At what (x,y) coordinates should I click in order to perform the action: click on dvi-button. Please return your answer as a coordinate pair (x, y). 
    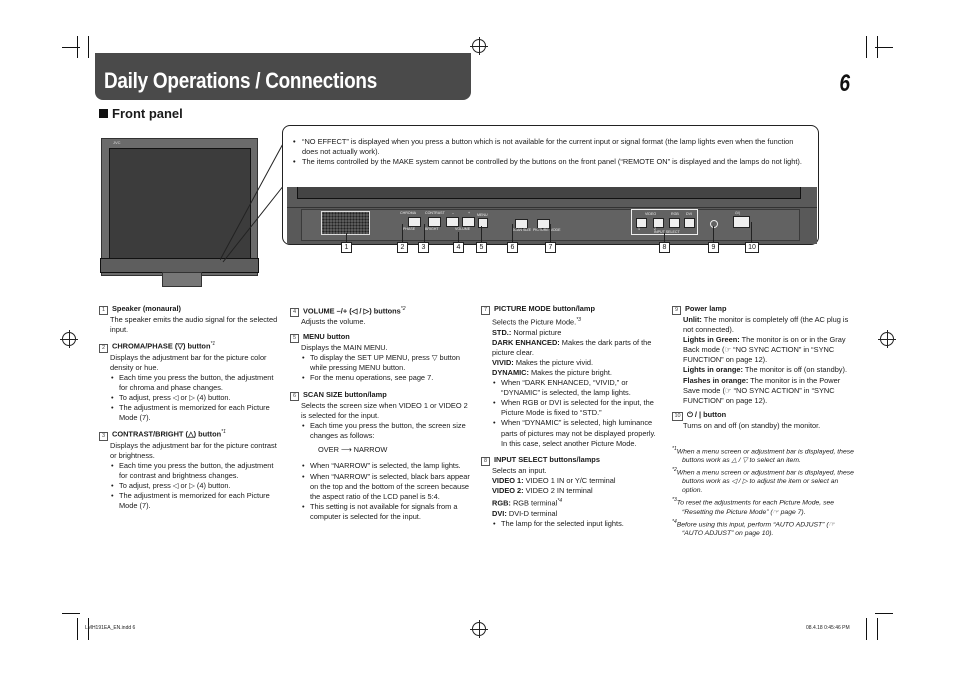
    Looking at the image, I should click on (689, 223).